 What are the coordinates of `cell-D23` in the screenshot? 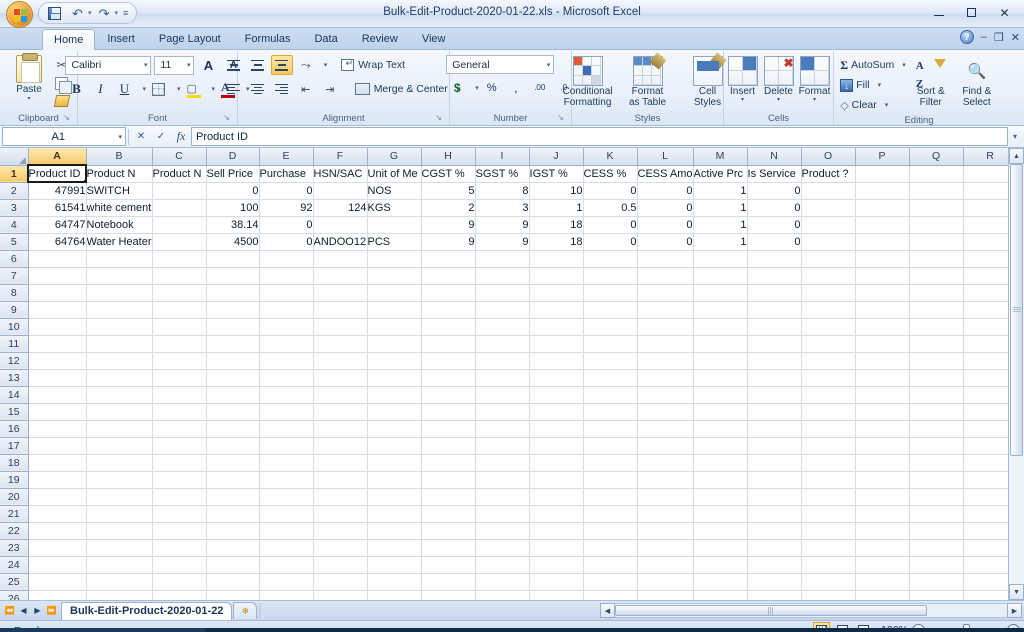 It's located at (233, 548).